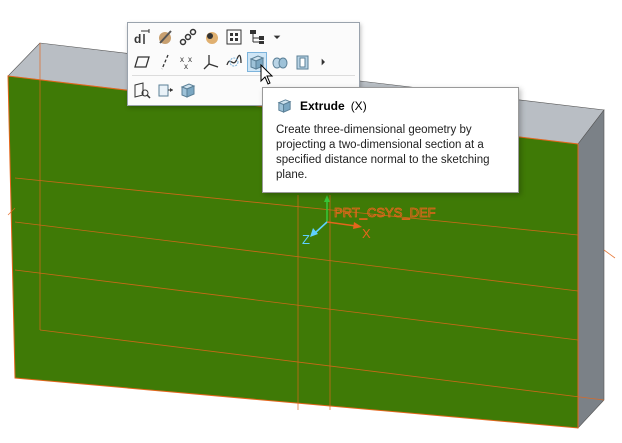  What do you see at coordinates (284, 106) in the screenshot?
I see `extrude-icon` at bounding box center [284, 106].